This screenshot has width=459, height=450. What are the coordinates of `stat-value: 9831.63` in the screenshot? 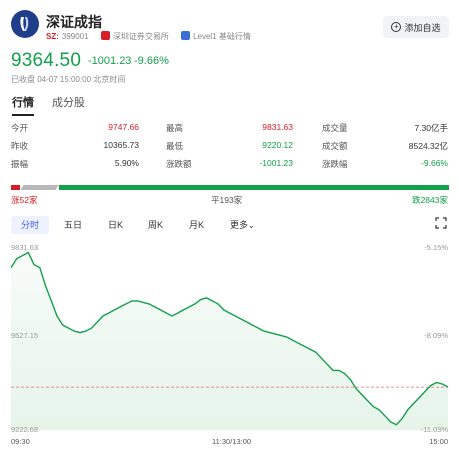 It's located at (277, 127).